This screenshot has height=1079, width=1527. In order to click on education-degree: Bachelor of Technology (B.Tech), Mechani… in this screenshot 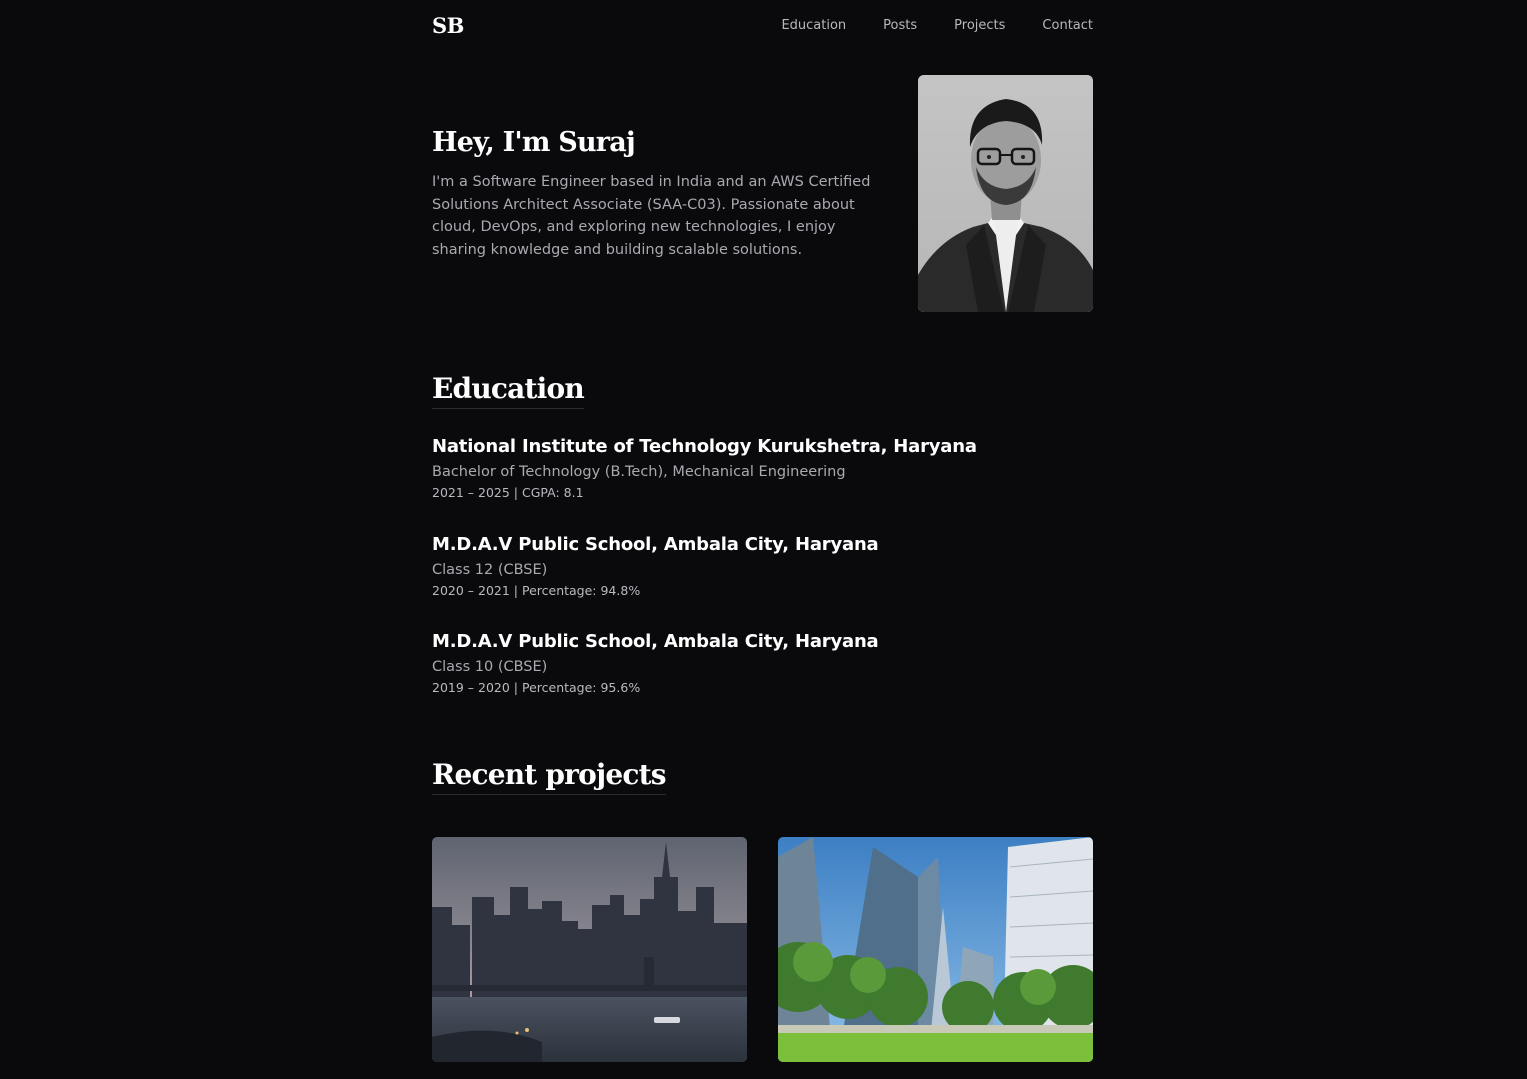, I will do `click(639, 472)`.